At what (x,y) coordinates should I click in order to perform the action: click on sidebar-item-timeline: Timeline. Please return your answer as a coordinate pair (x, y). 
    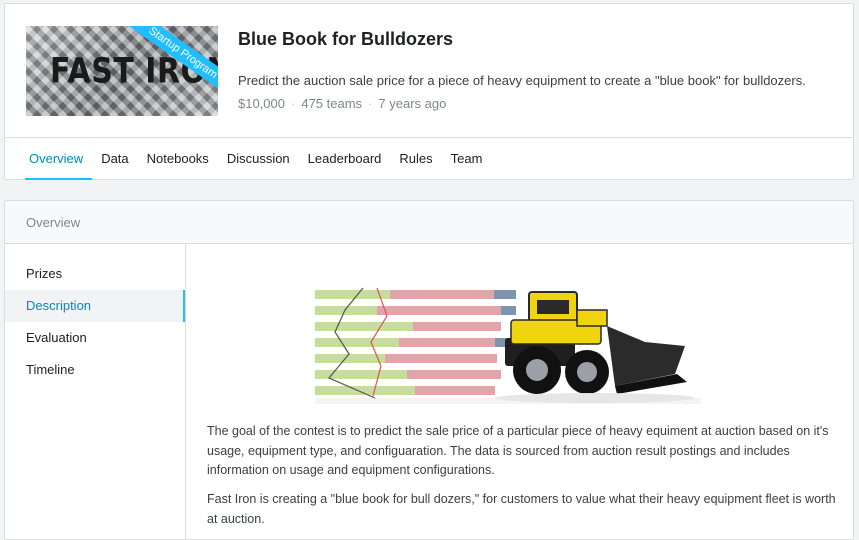
    Looking at the image, I should click on (95, 370).